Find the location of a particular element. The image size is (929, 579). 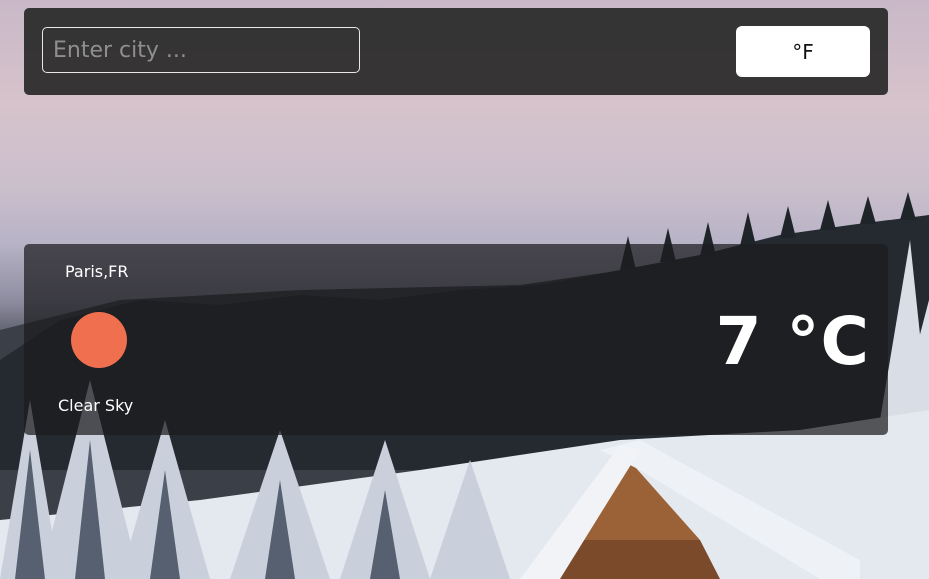

unit-toggle-button: °F is located at coordinates (803, 51).